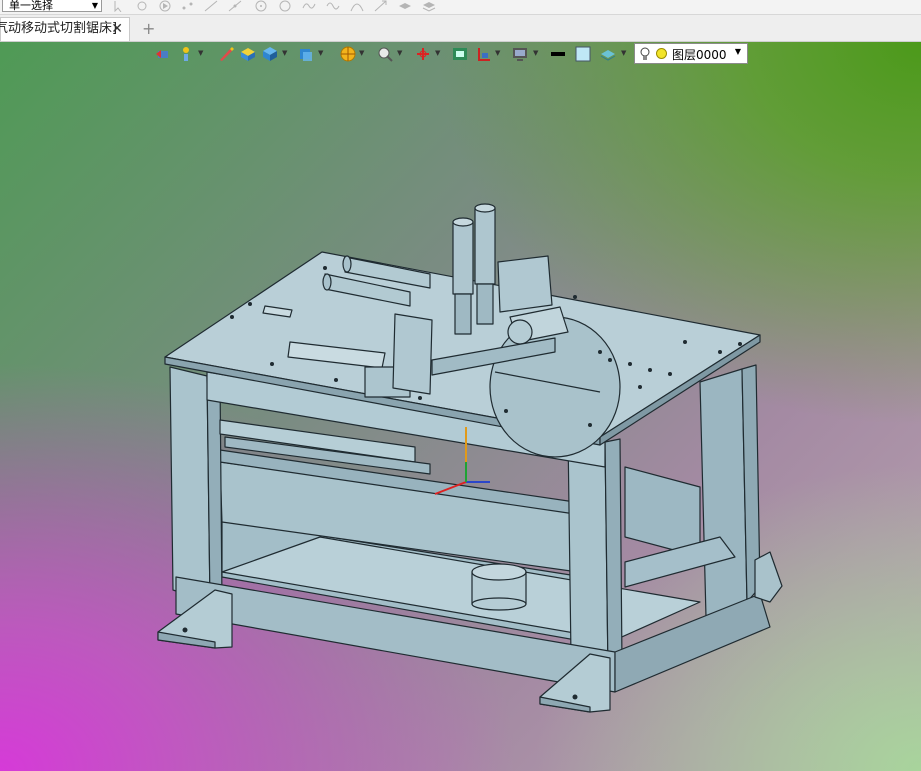 This screenshot has width=921, height=771. What do you see at coordinates (94, 5) in the screenshot?
I see `chevron-down-icon: ▼` at bounding box center [94, 5].